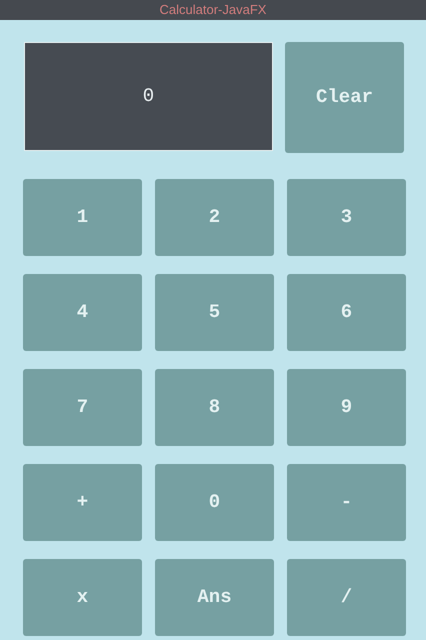 This screenshot has width=426, height=640. I want to click on key-button: Ans, so click(214, 597).